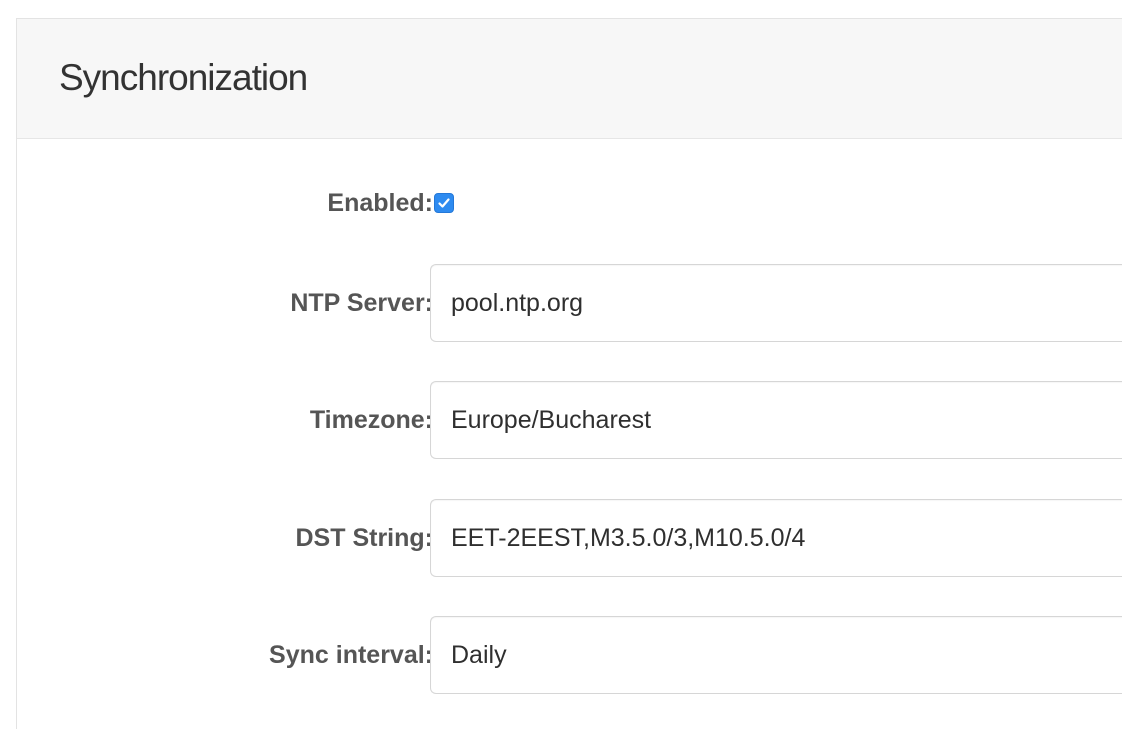 The height and width of the screenshot is (729, 1122). Describe the element at coordinates (776, 538) in the screenshot. I see `dst-string-input` at that location.